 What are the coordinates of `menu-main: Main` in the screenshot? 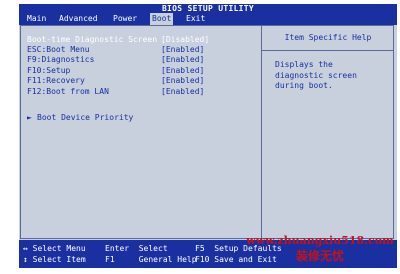 It's located at (36, 19).